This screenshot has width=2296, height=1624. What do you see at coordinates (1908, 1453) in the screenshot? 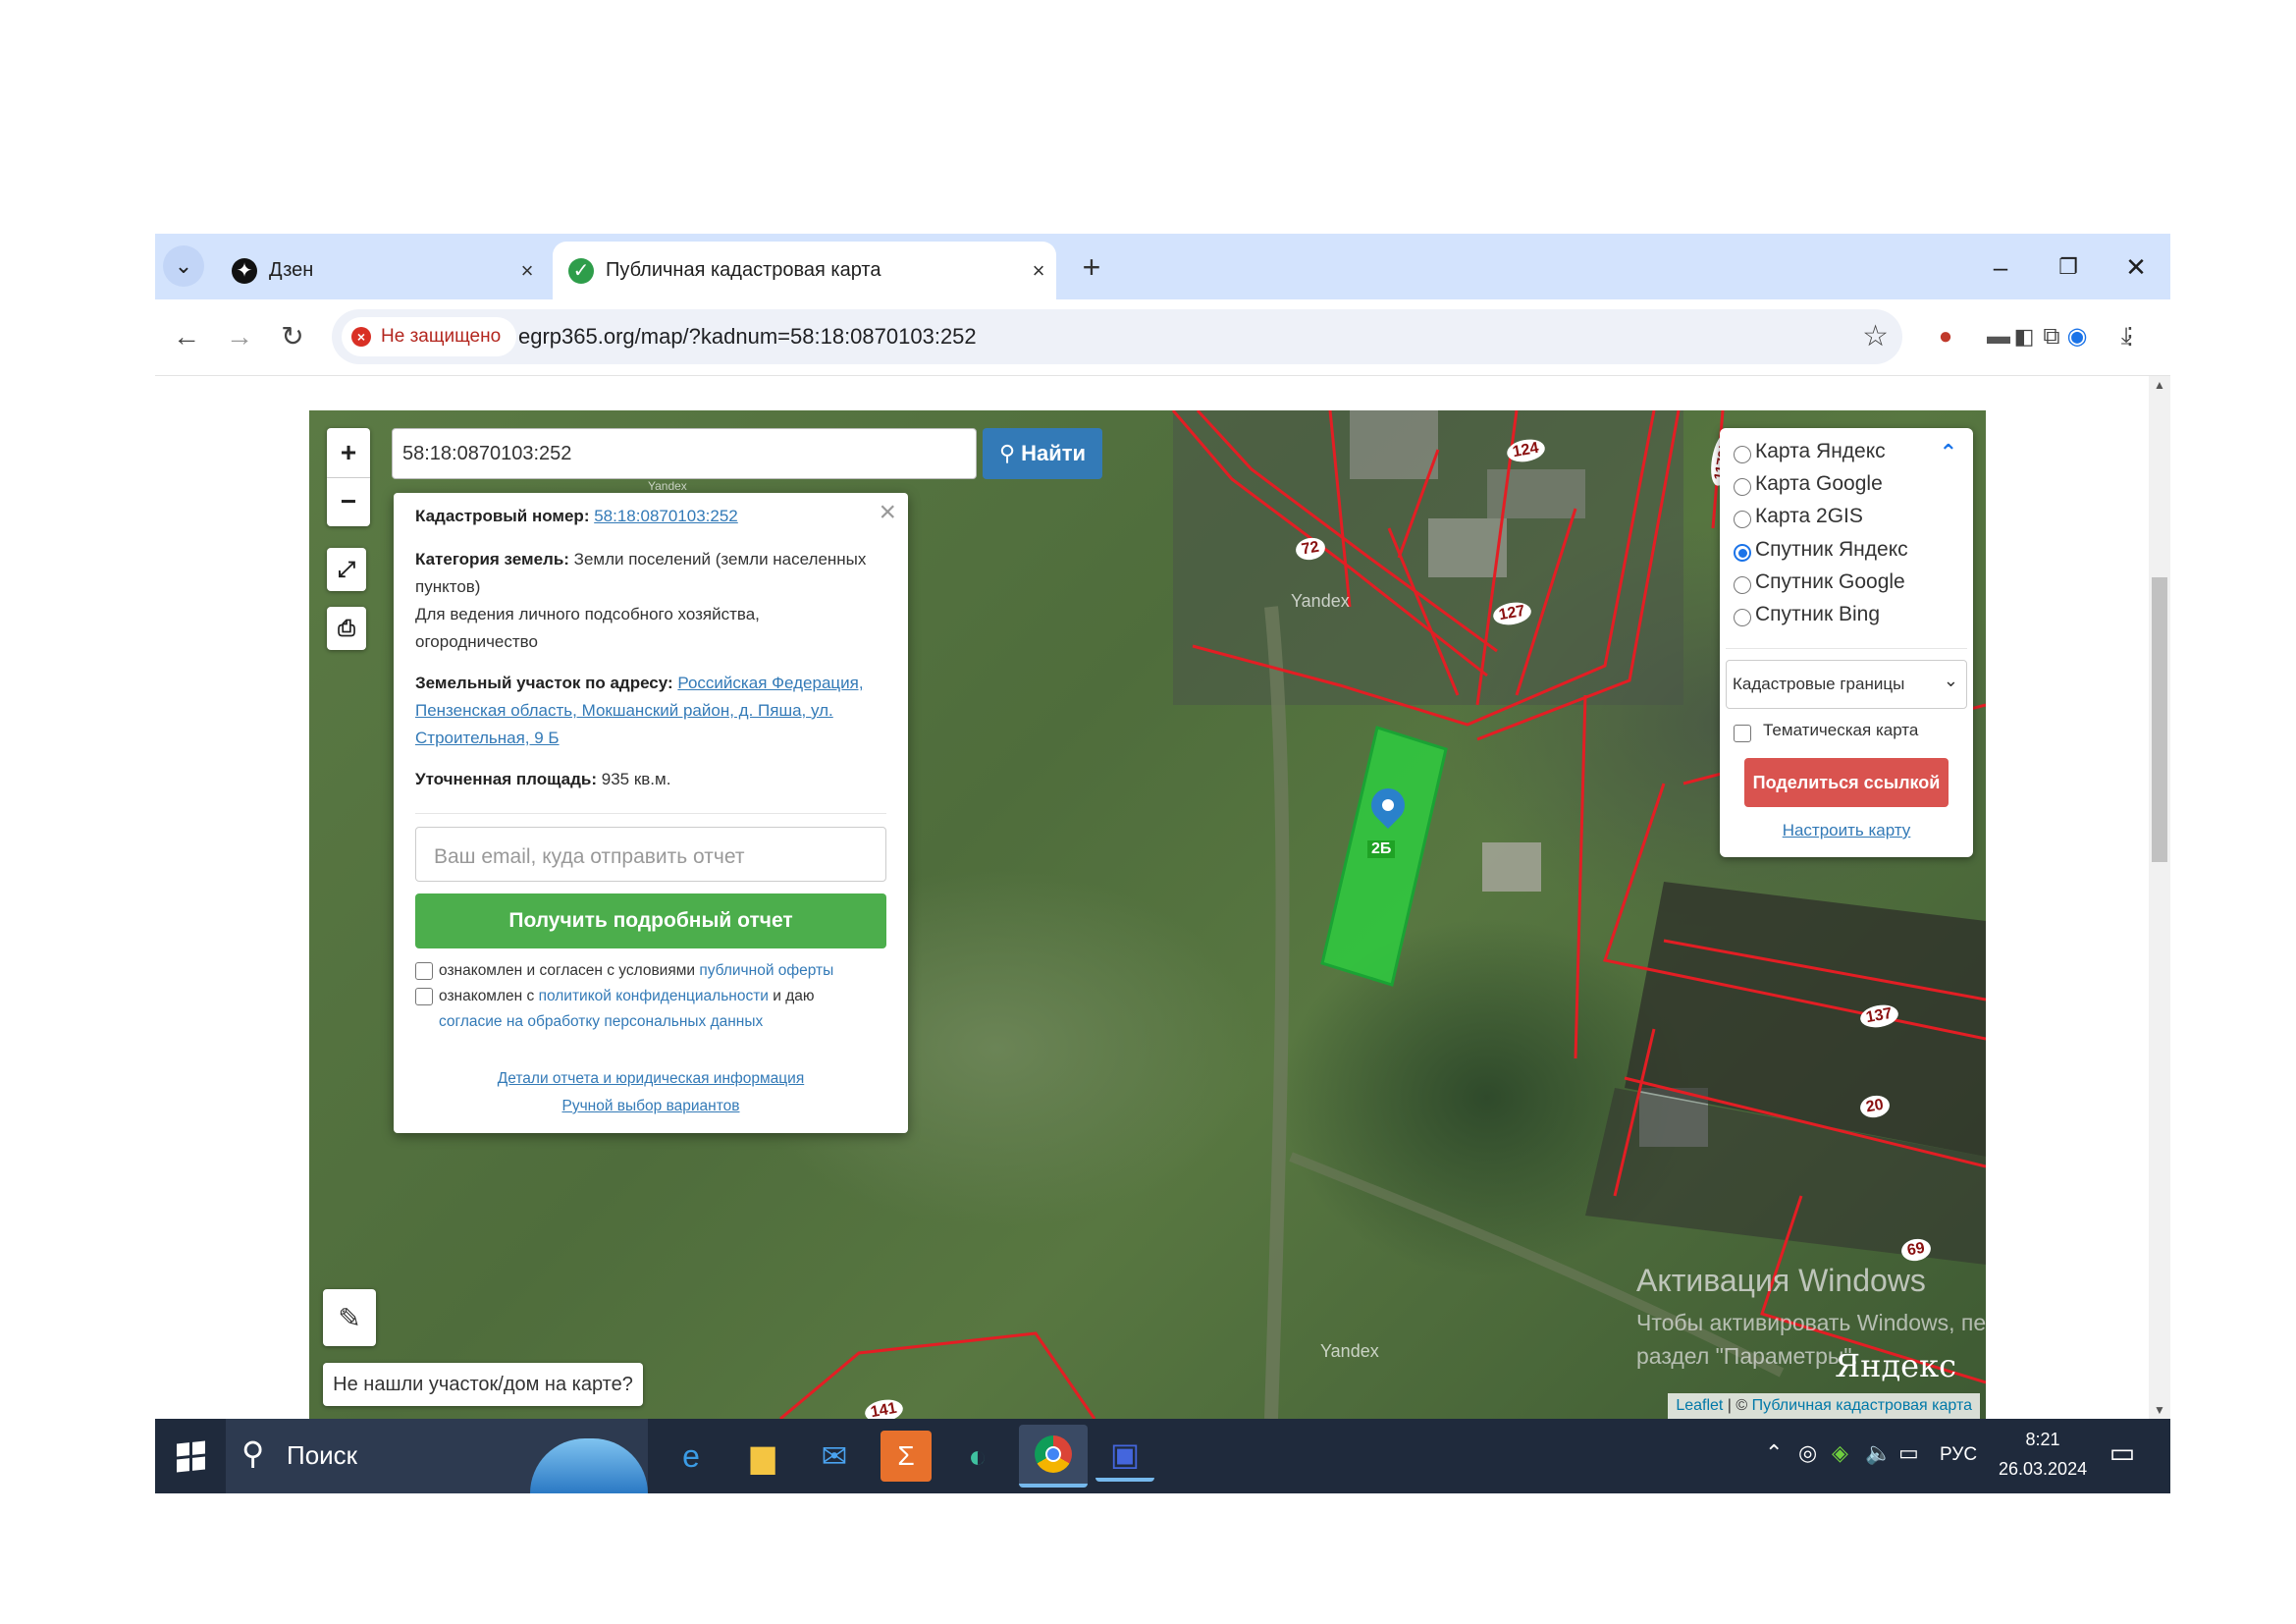
I see `network-icon: ▭` at bounding box center [1908, 1453].